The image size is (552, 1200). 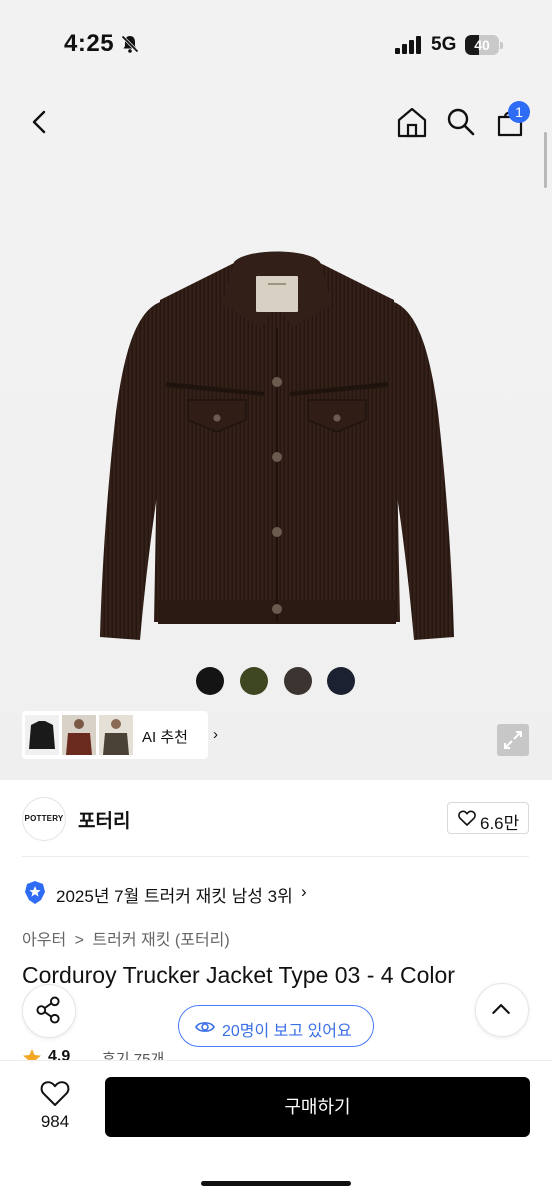 What do you see at coordinates (35, 892) in the screenshot?
I see `ranking-badge-icon` at bounding box center [35, 892].